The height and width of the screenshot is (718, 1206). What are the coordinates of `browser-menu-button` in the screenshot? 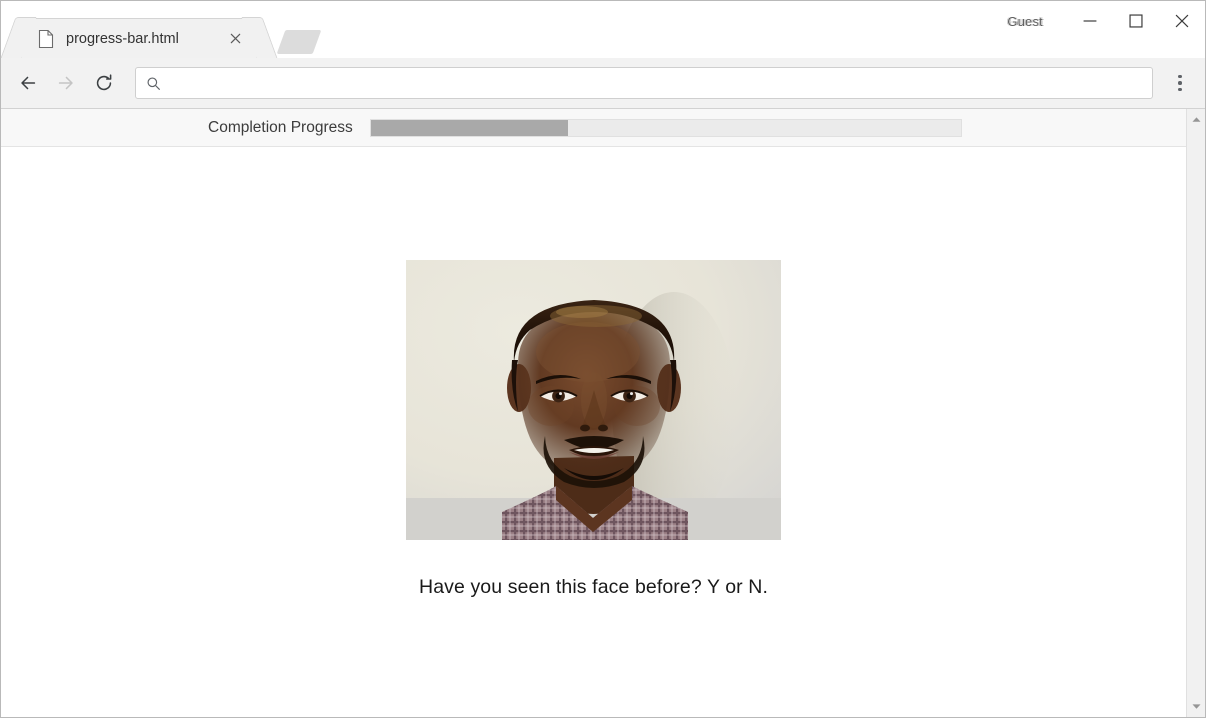 It's located at (1180, 83).